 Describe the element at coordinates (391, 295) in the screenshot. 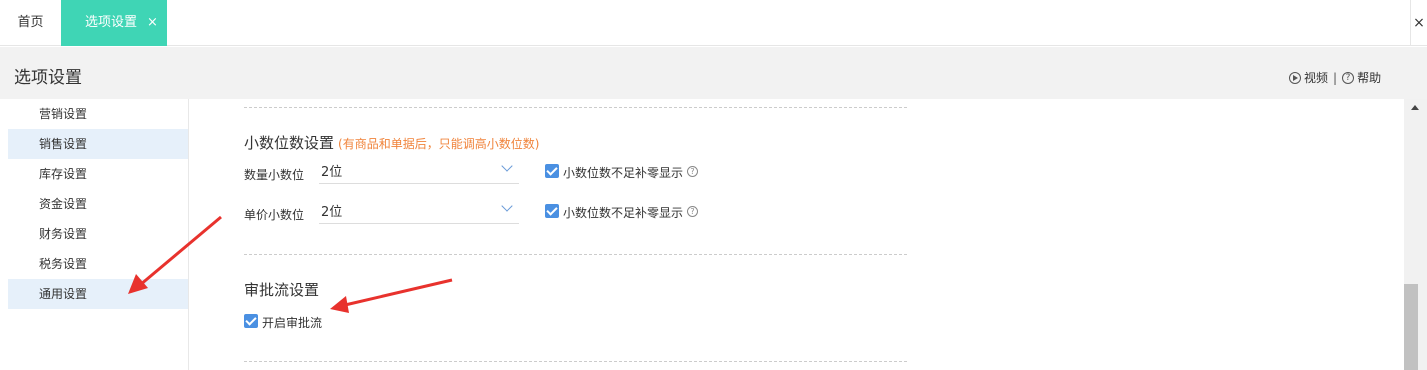

I see `arrow-to-approval-checkbox` at that location.